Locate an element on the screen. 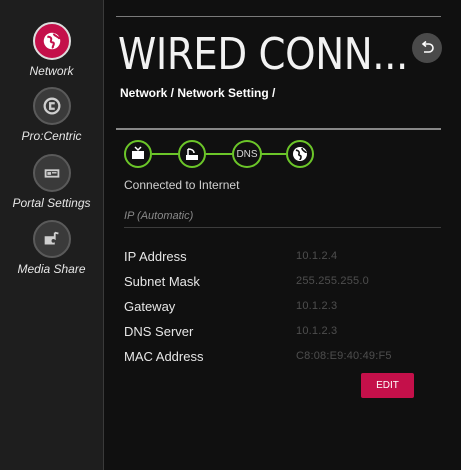 Image resolution: width=461 pixels, height=470 pixels. info-row-mac-address: MAC Address C8:08:E9:40:49:F5 is located at coordinates (282, 360).